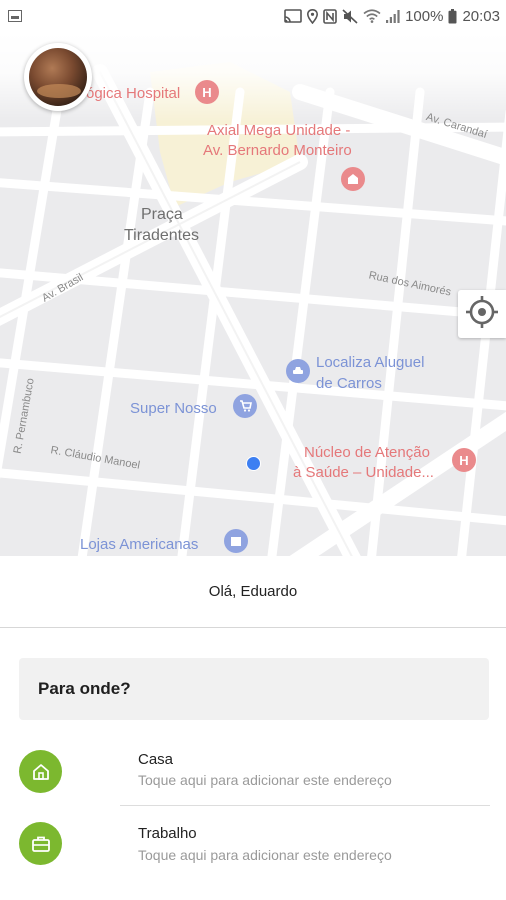 This screenshot has width=506, height=900. I want to click on wifi-icon, so click(372, 16).